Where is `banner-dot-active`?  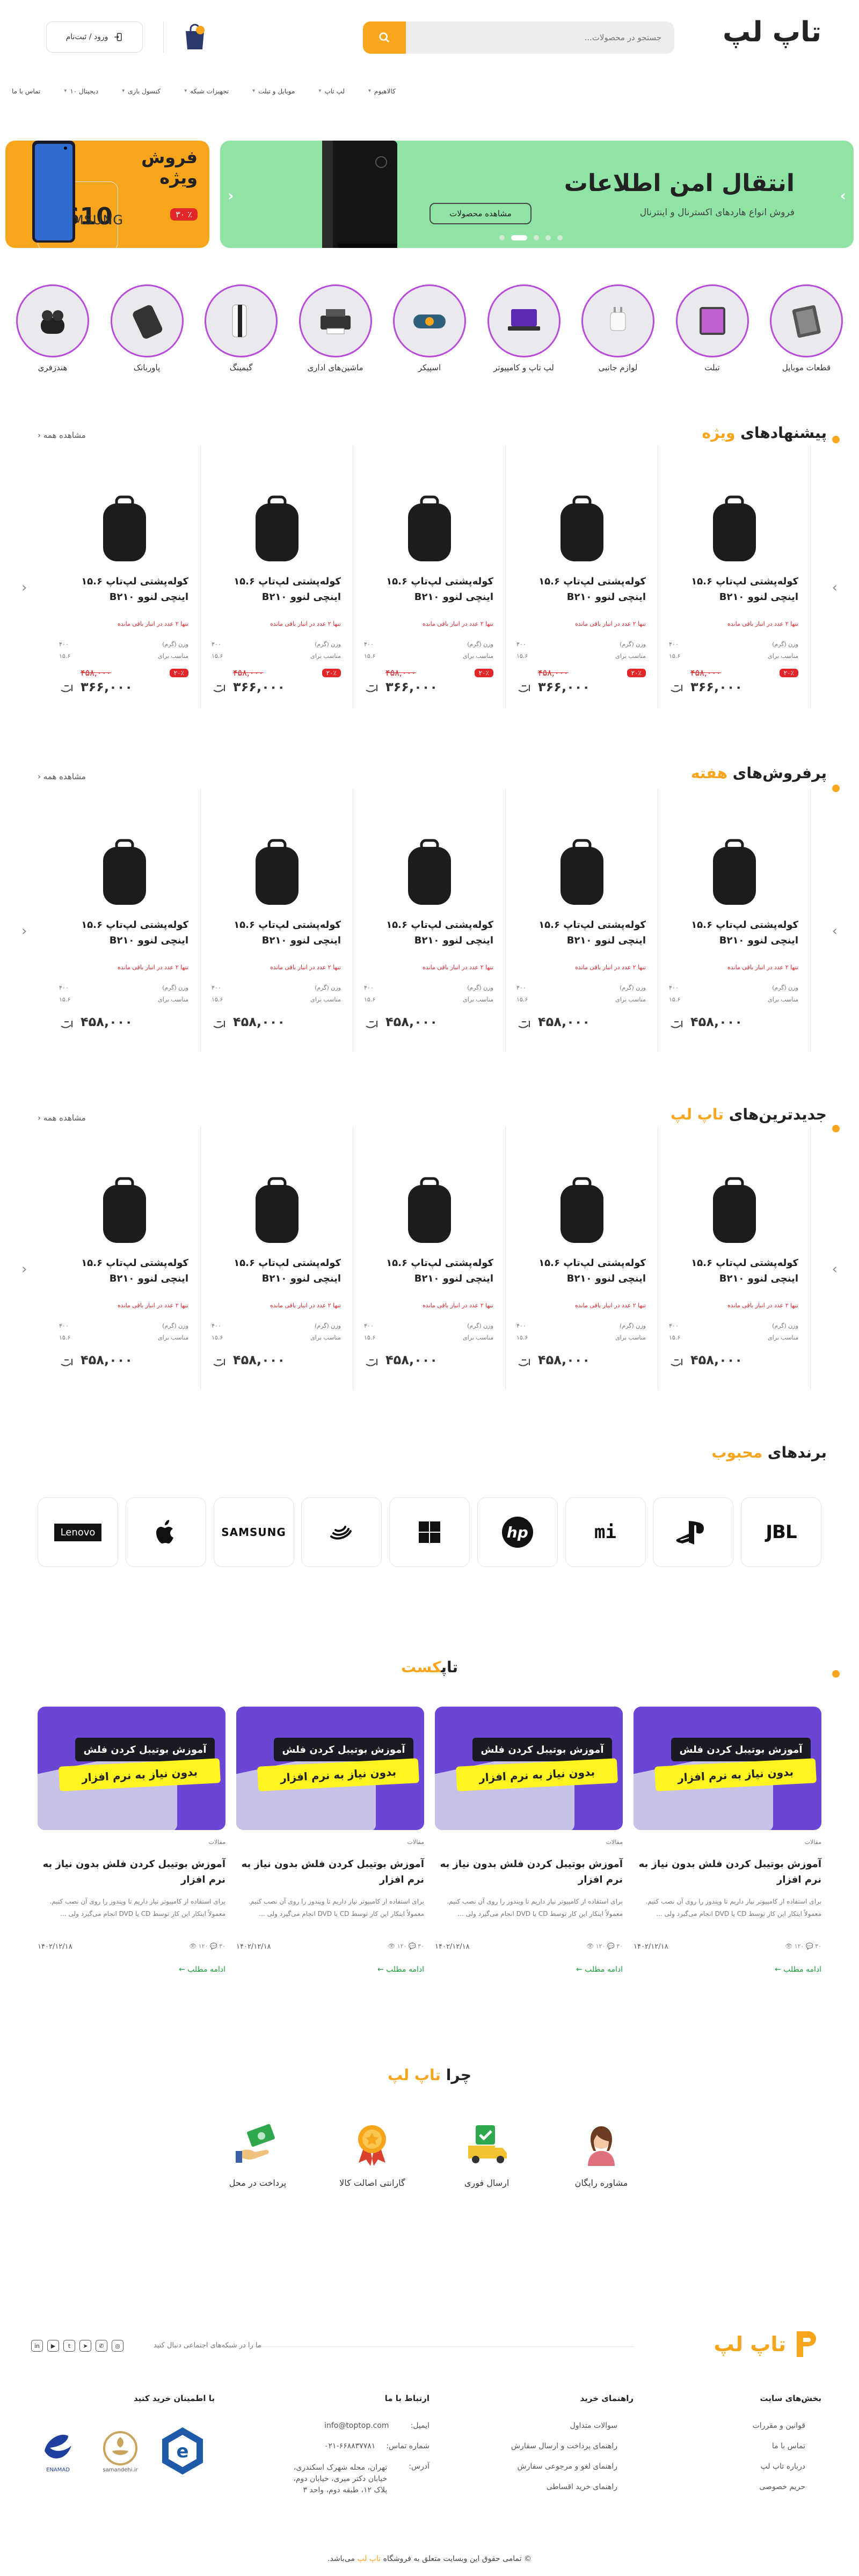
banner-dot-active is located at coordinates (519, 237).